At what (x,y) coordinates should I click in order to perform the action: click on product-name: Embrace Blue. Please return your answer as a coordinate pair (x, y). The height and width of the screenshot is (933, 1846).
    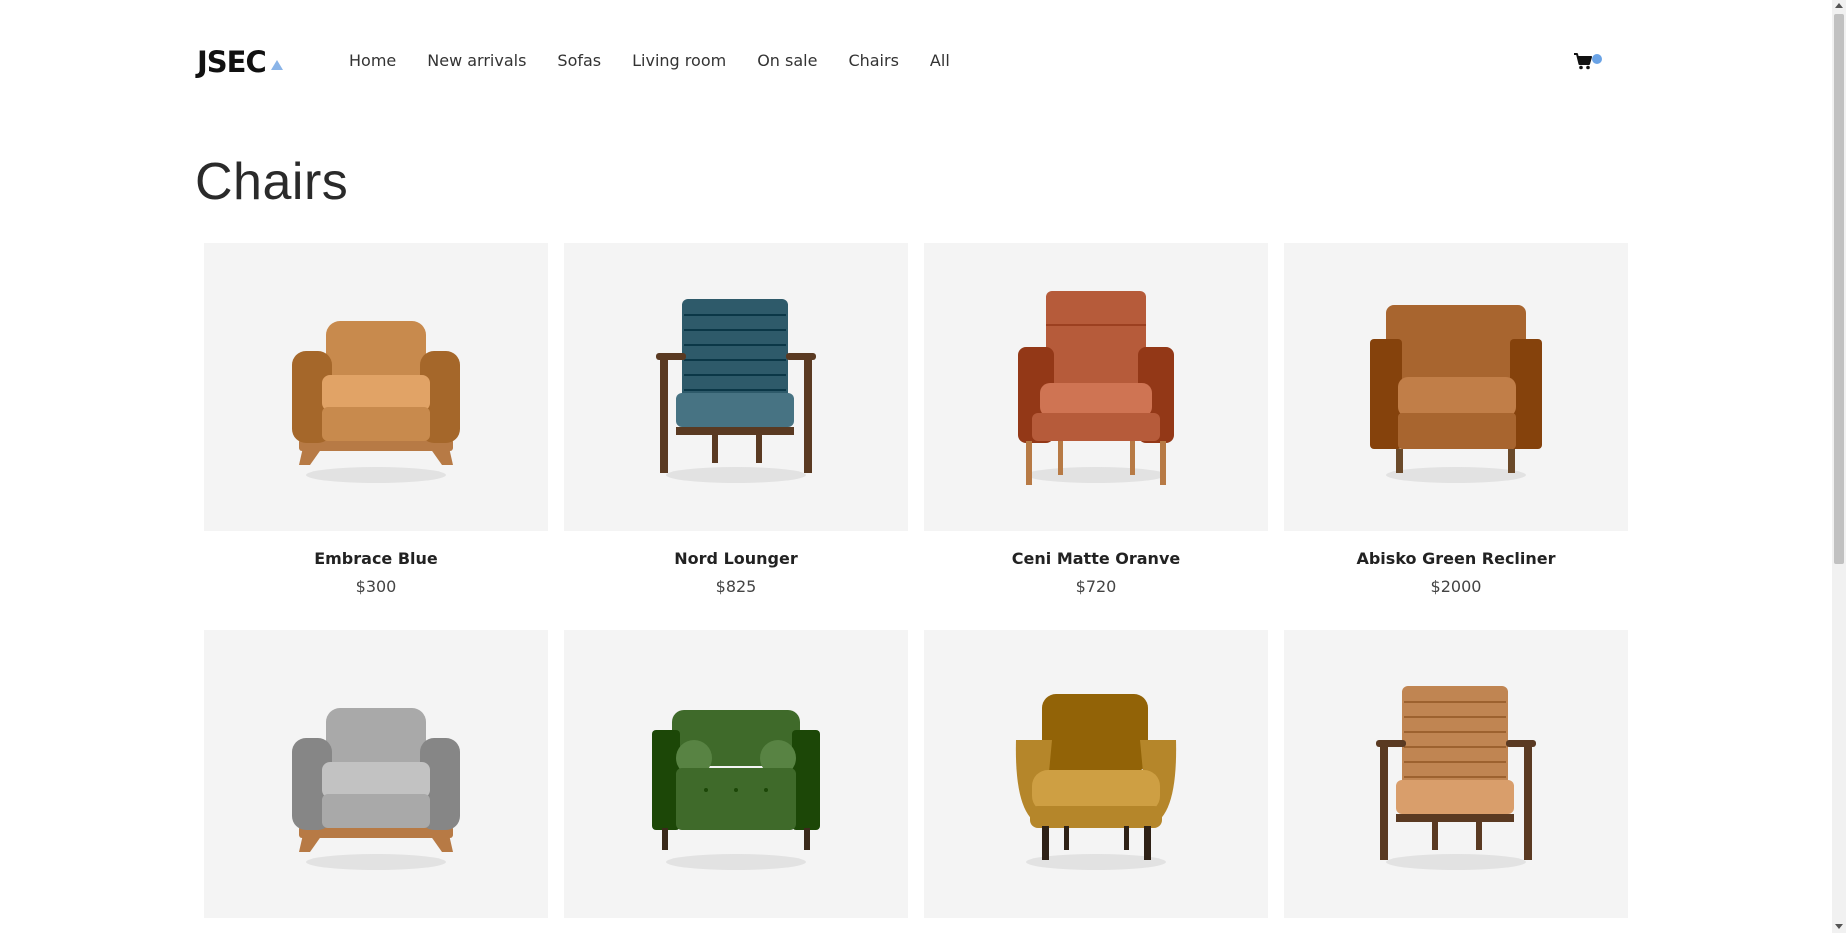
    Looking at the image, I should click on (376, 559).